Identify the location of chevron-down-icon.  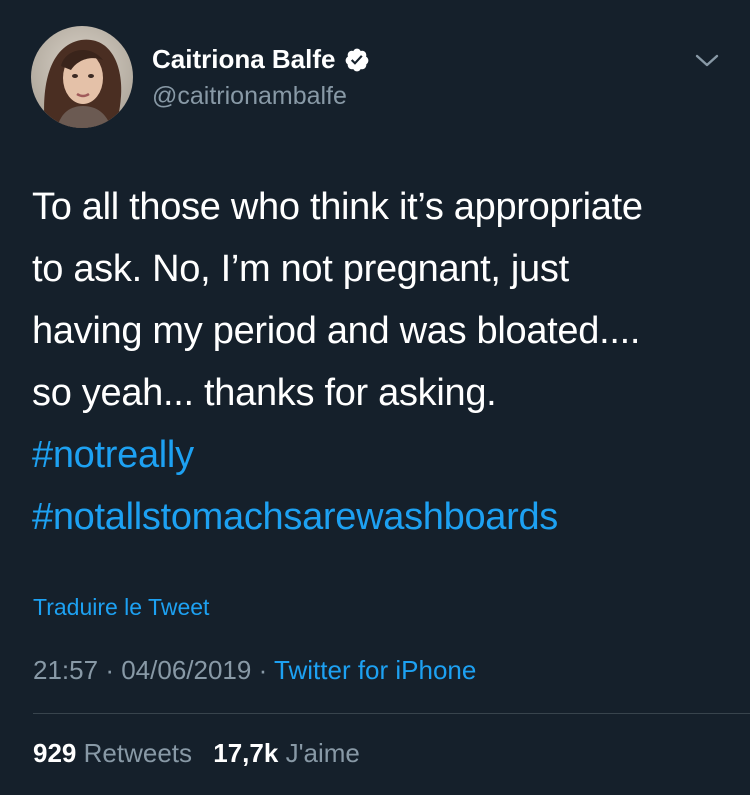
(707, 60).